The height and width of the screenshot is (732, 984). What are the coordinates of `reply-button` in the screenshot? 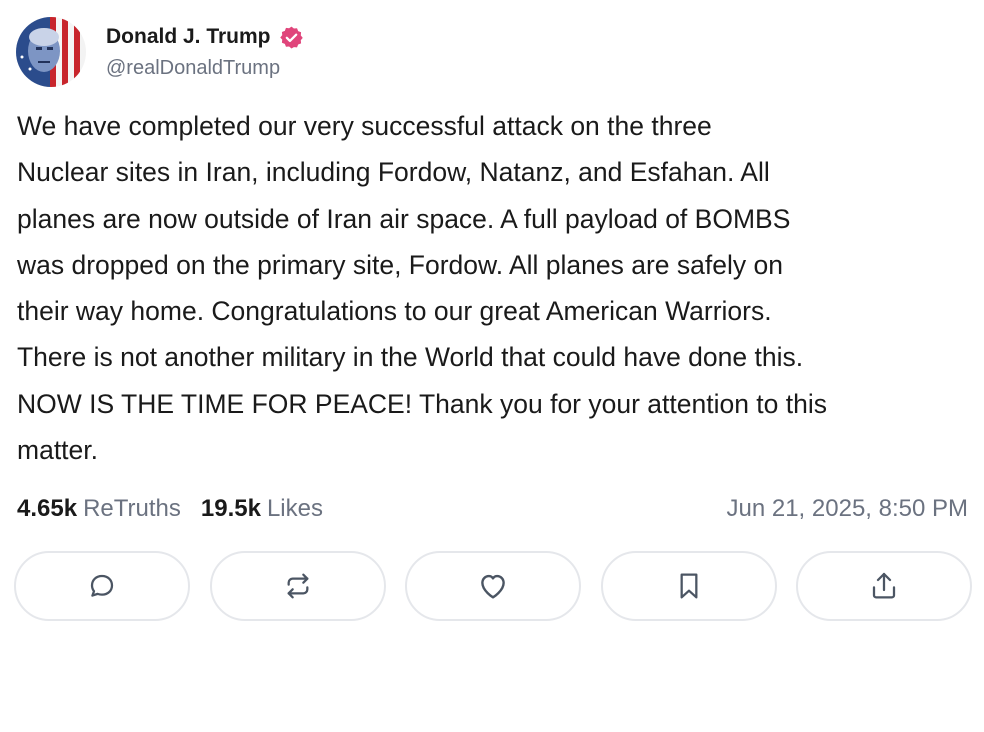 It's located at (102, 586).